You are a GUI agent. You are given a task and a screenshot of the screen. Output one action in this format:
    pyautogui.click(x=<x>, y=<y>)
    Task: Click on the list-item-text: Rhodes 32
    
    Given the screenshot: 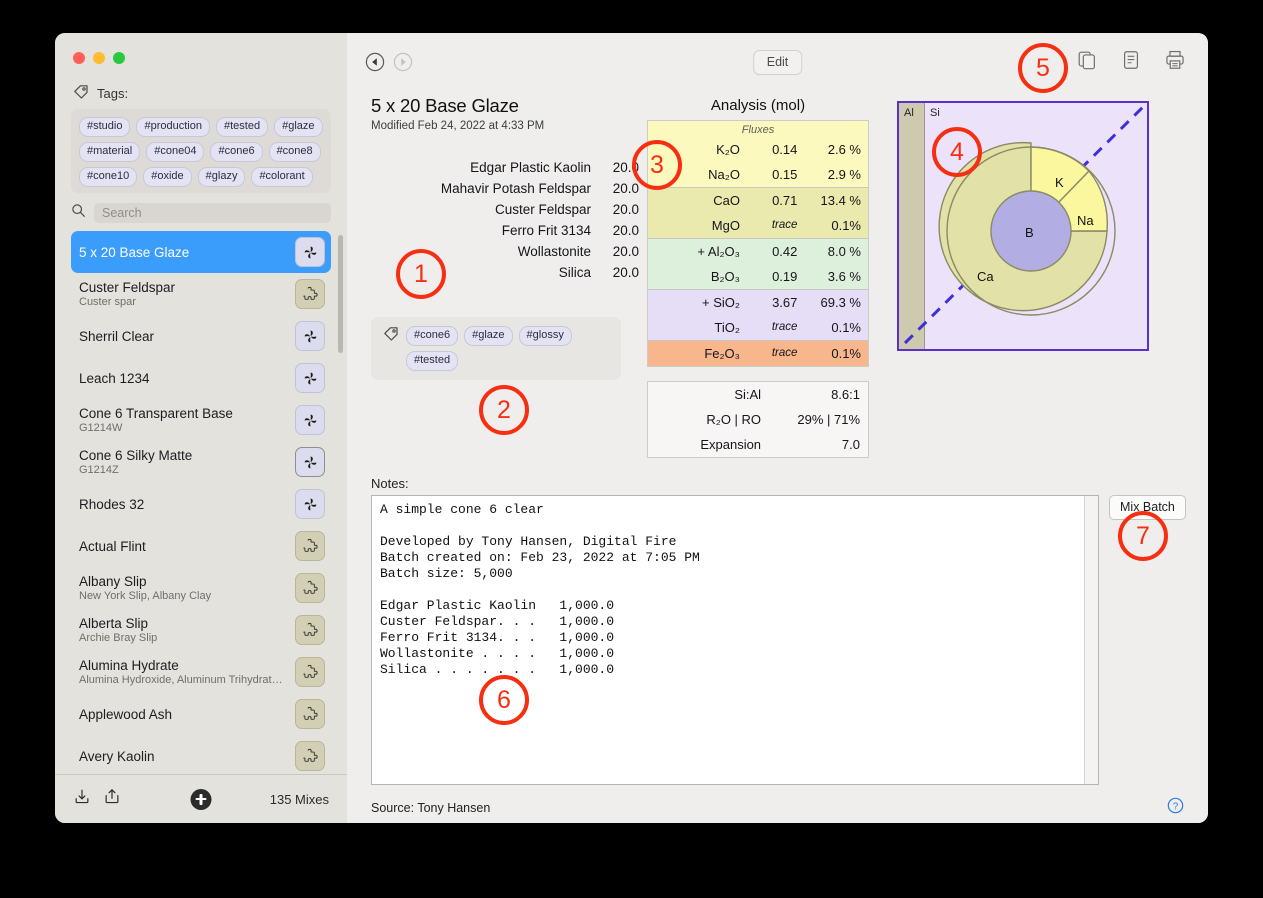 What is the action you would take?
    pyautogui.click(x=111, y=504)
    